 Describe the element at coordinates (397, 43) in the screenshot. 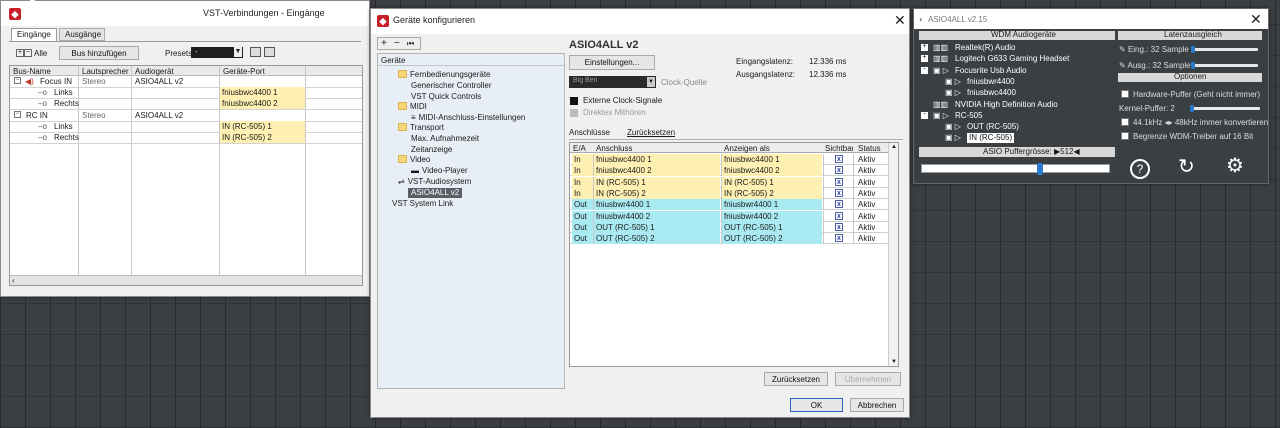

I see `remove-icon: −` at that location.